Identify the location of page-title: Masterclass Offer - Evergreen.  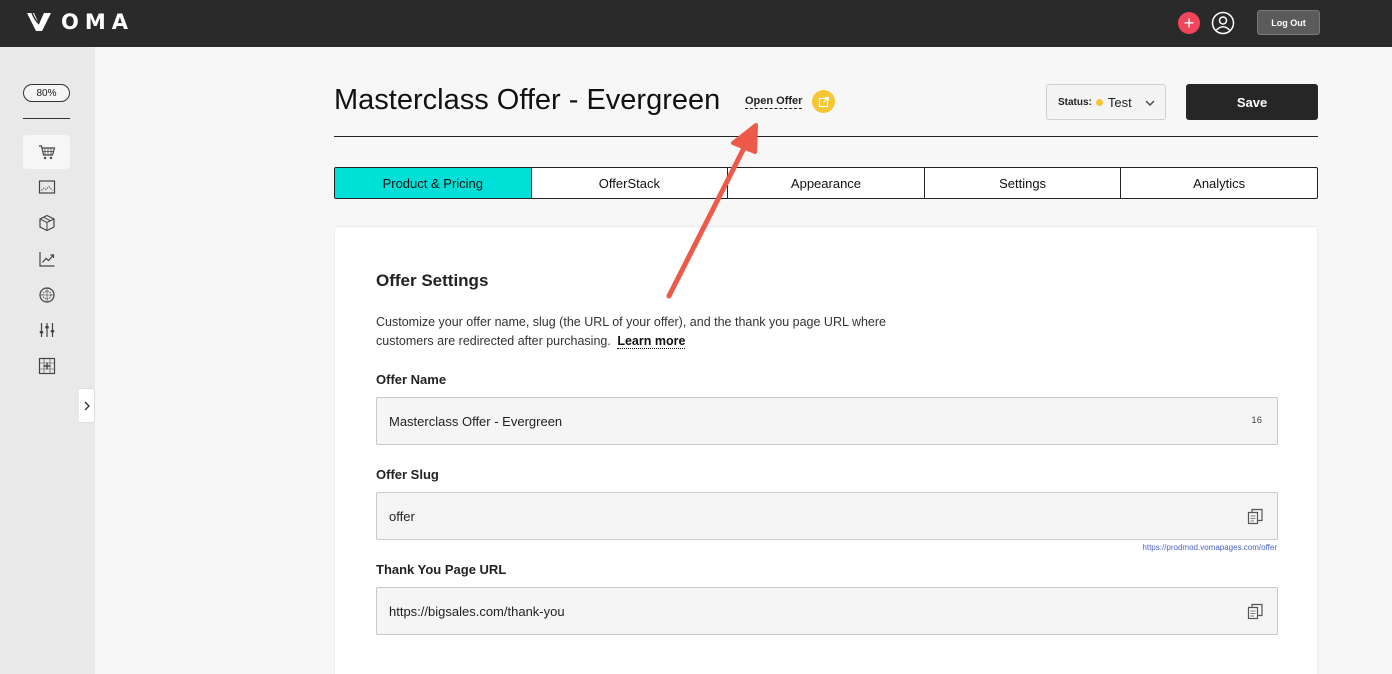
(527, 100).